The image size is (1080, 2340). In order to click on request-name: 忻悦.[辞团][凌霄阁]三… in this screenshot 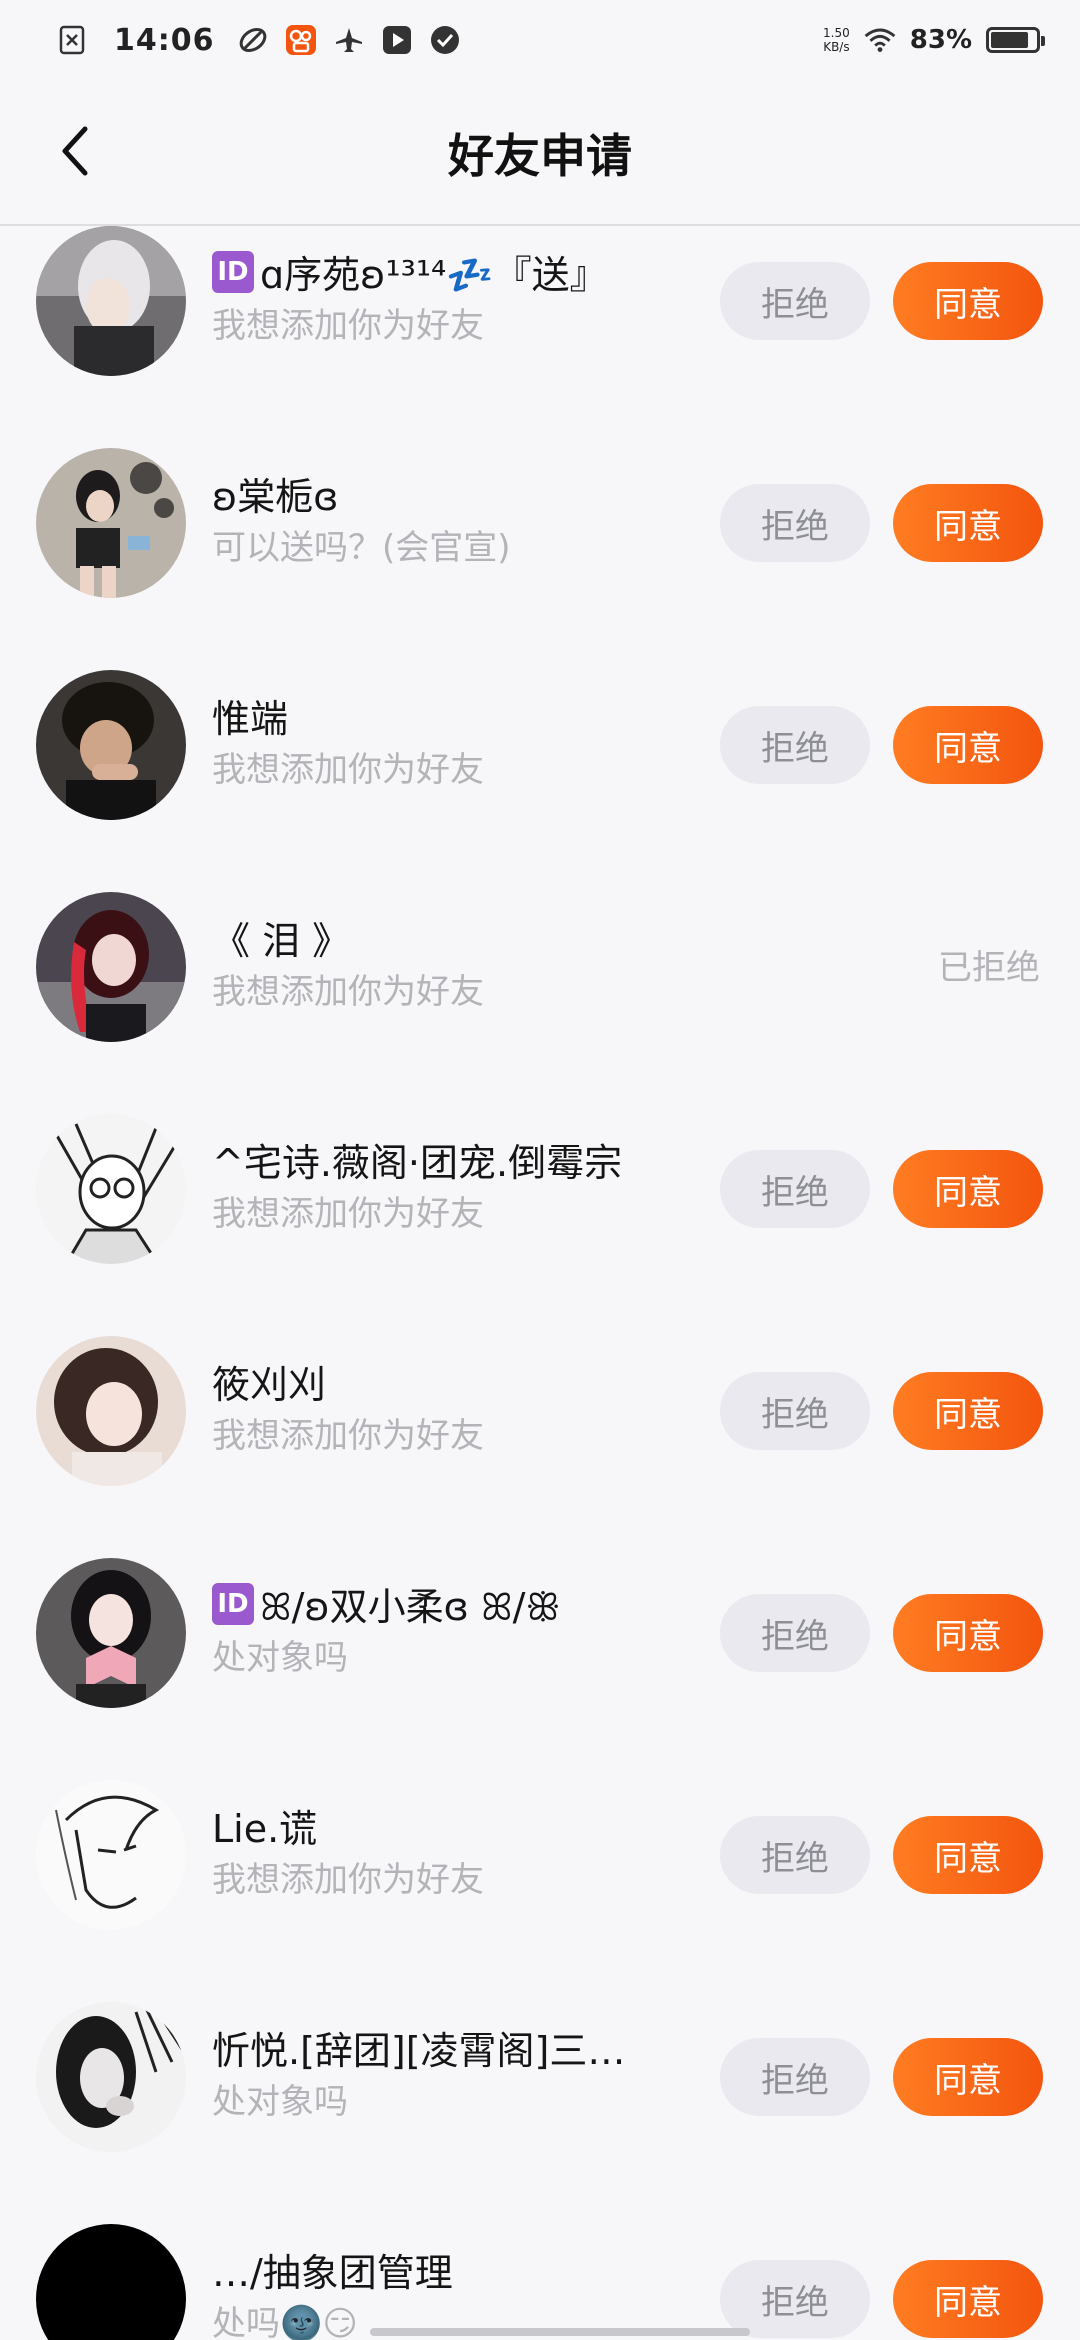, I will do `click(452, 2047)`.